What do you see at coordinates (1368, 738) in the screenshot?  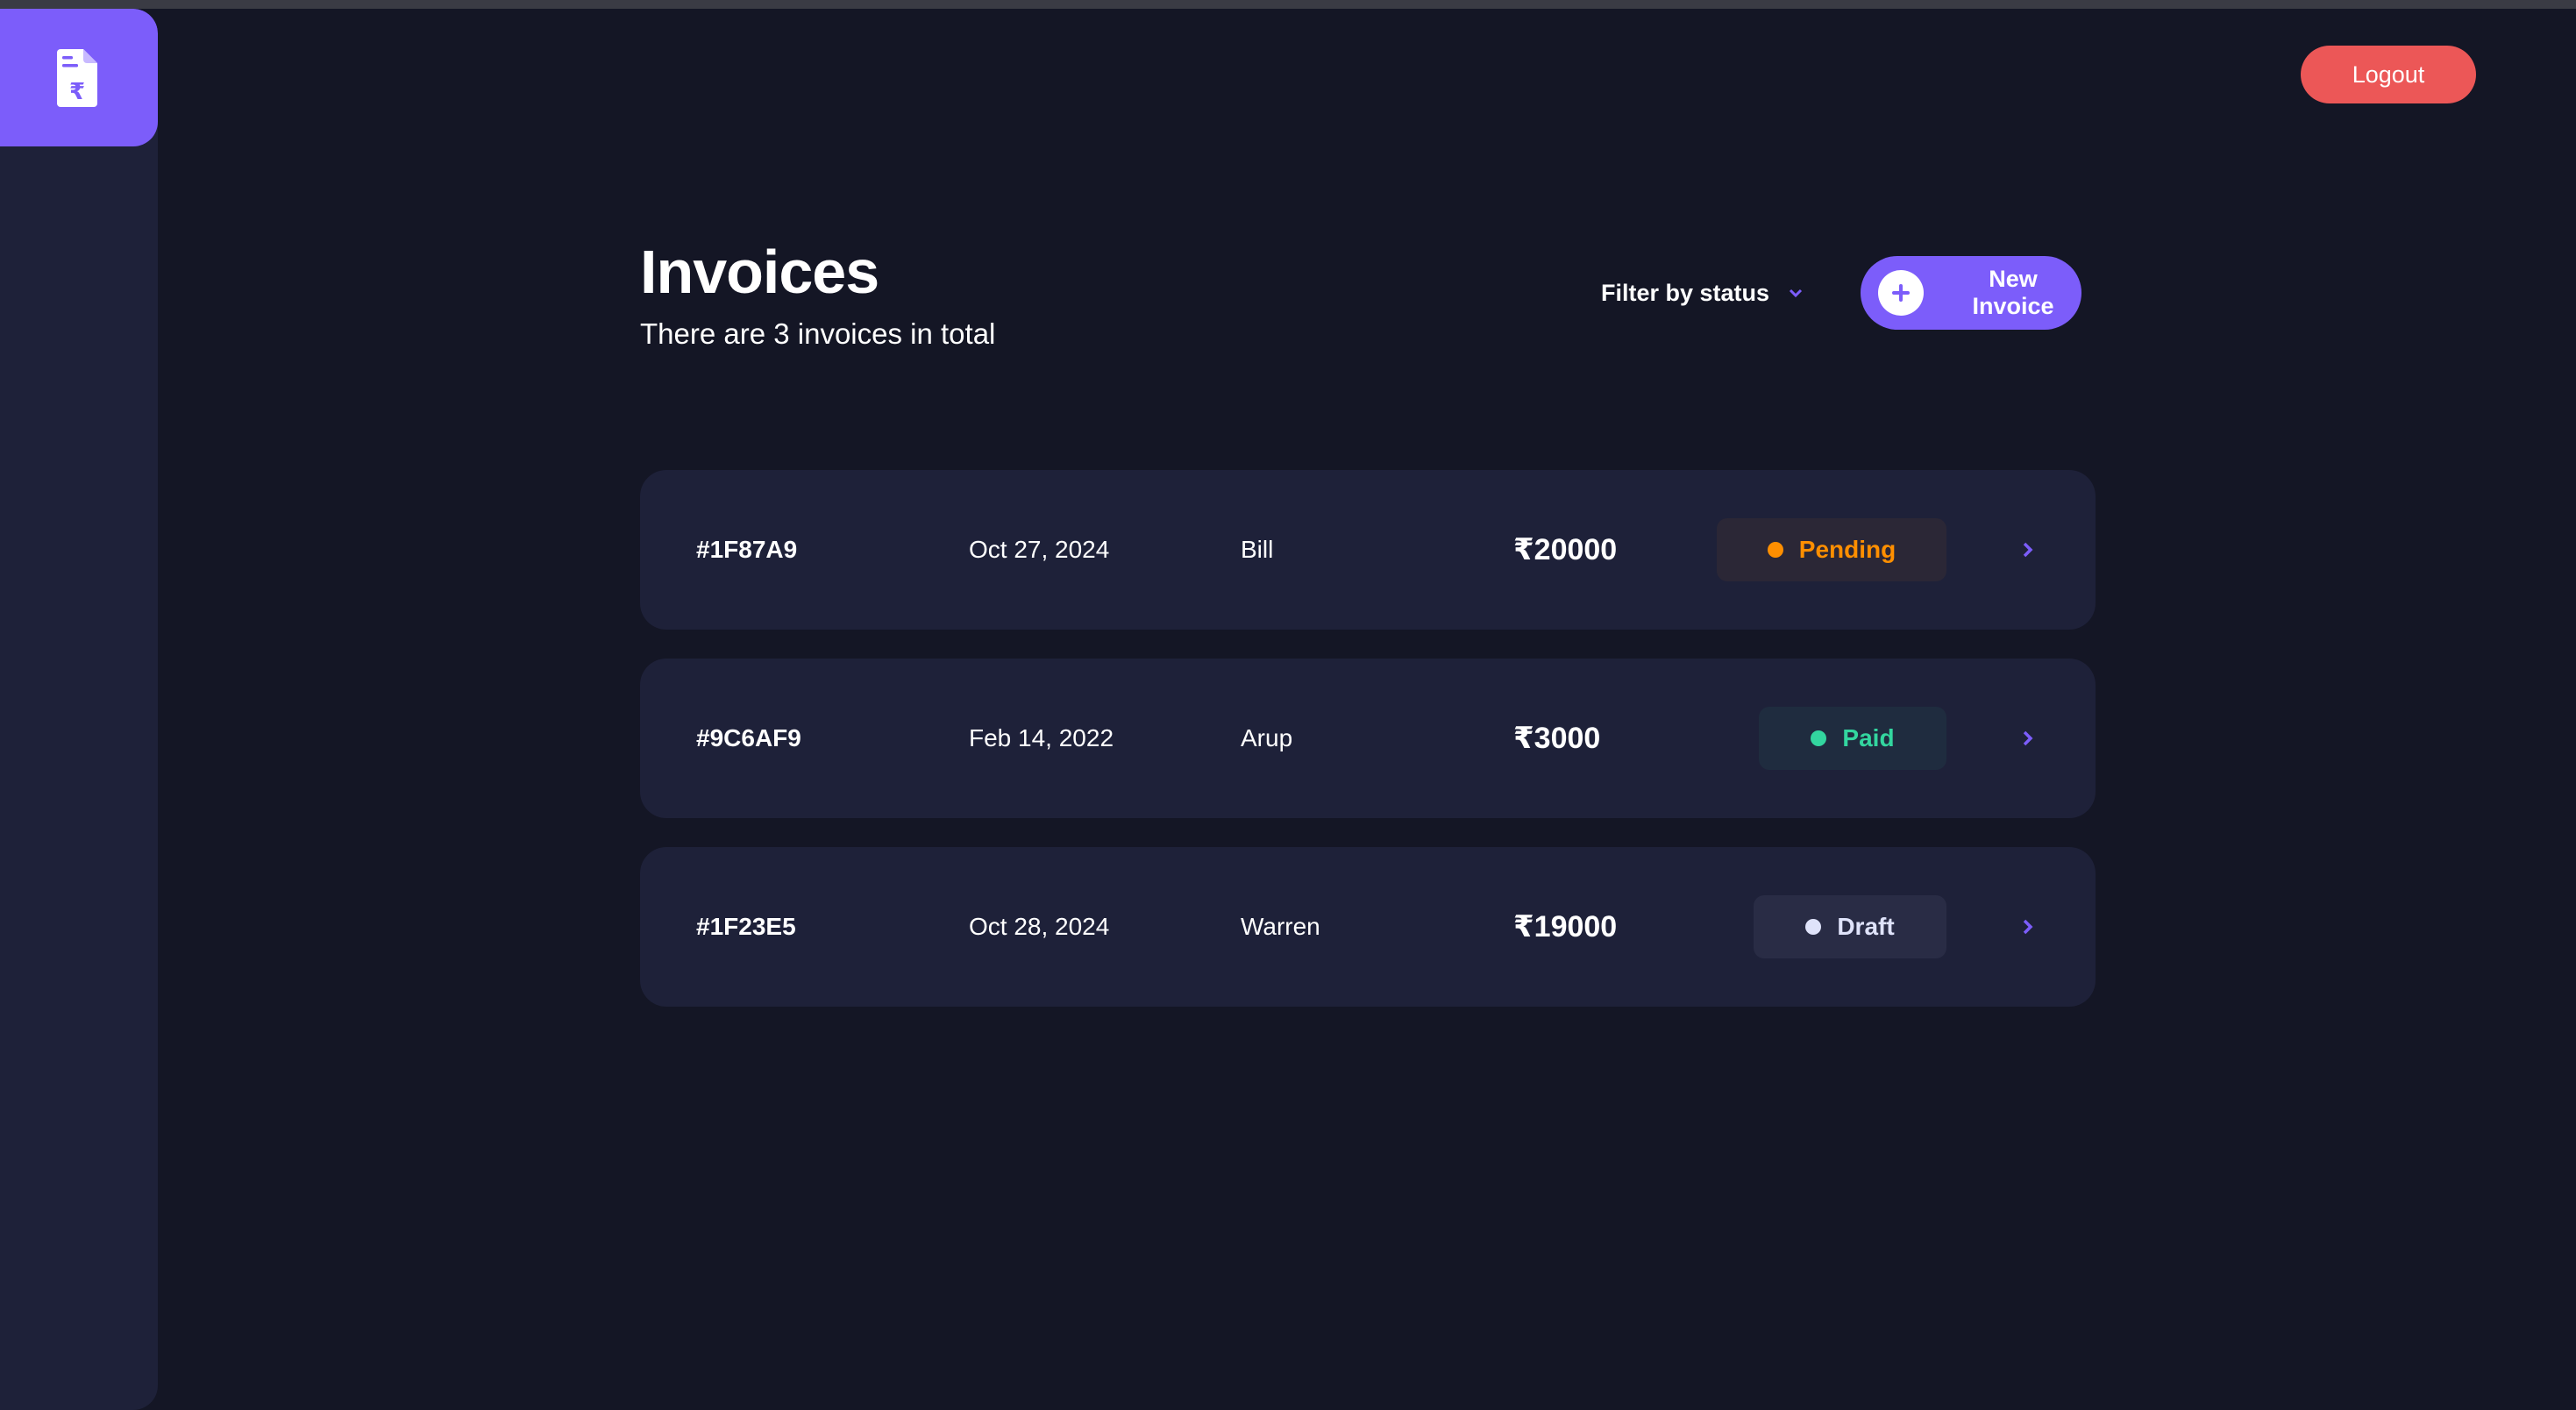 I see `invoice-row: #9C6AF9 Feb 14, 2022 Arup ₹3000 Paid` at bounding box center [1368, 738].